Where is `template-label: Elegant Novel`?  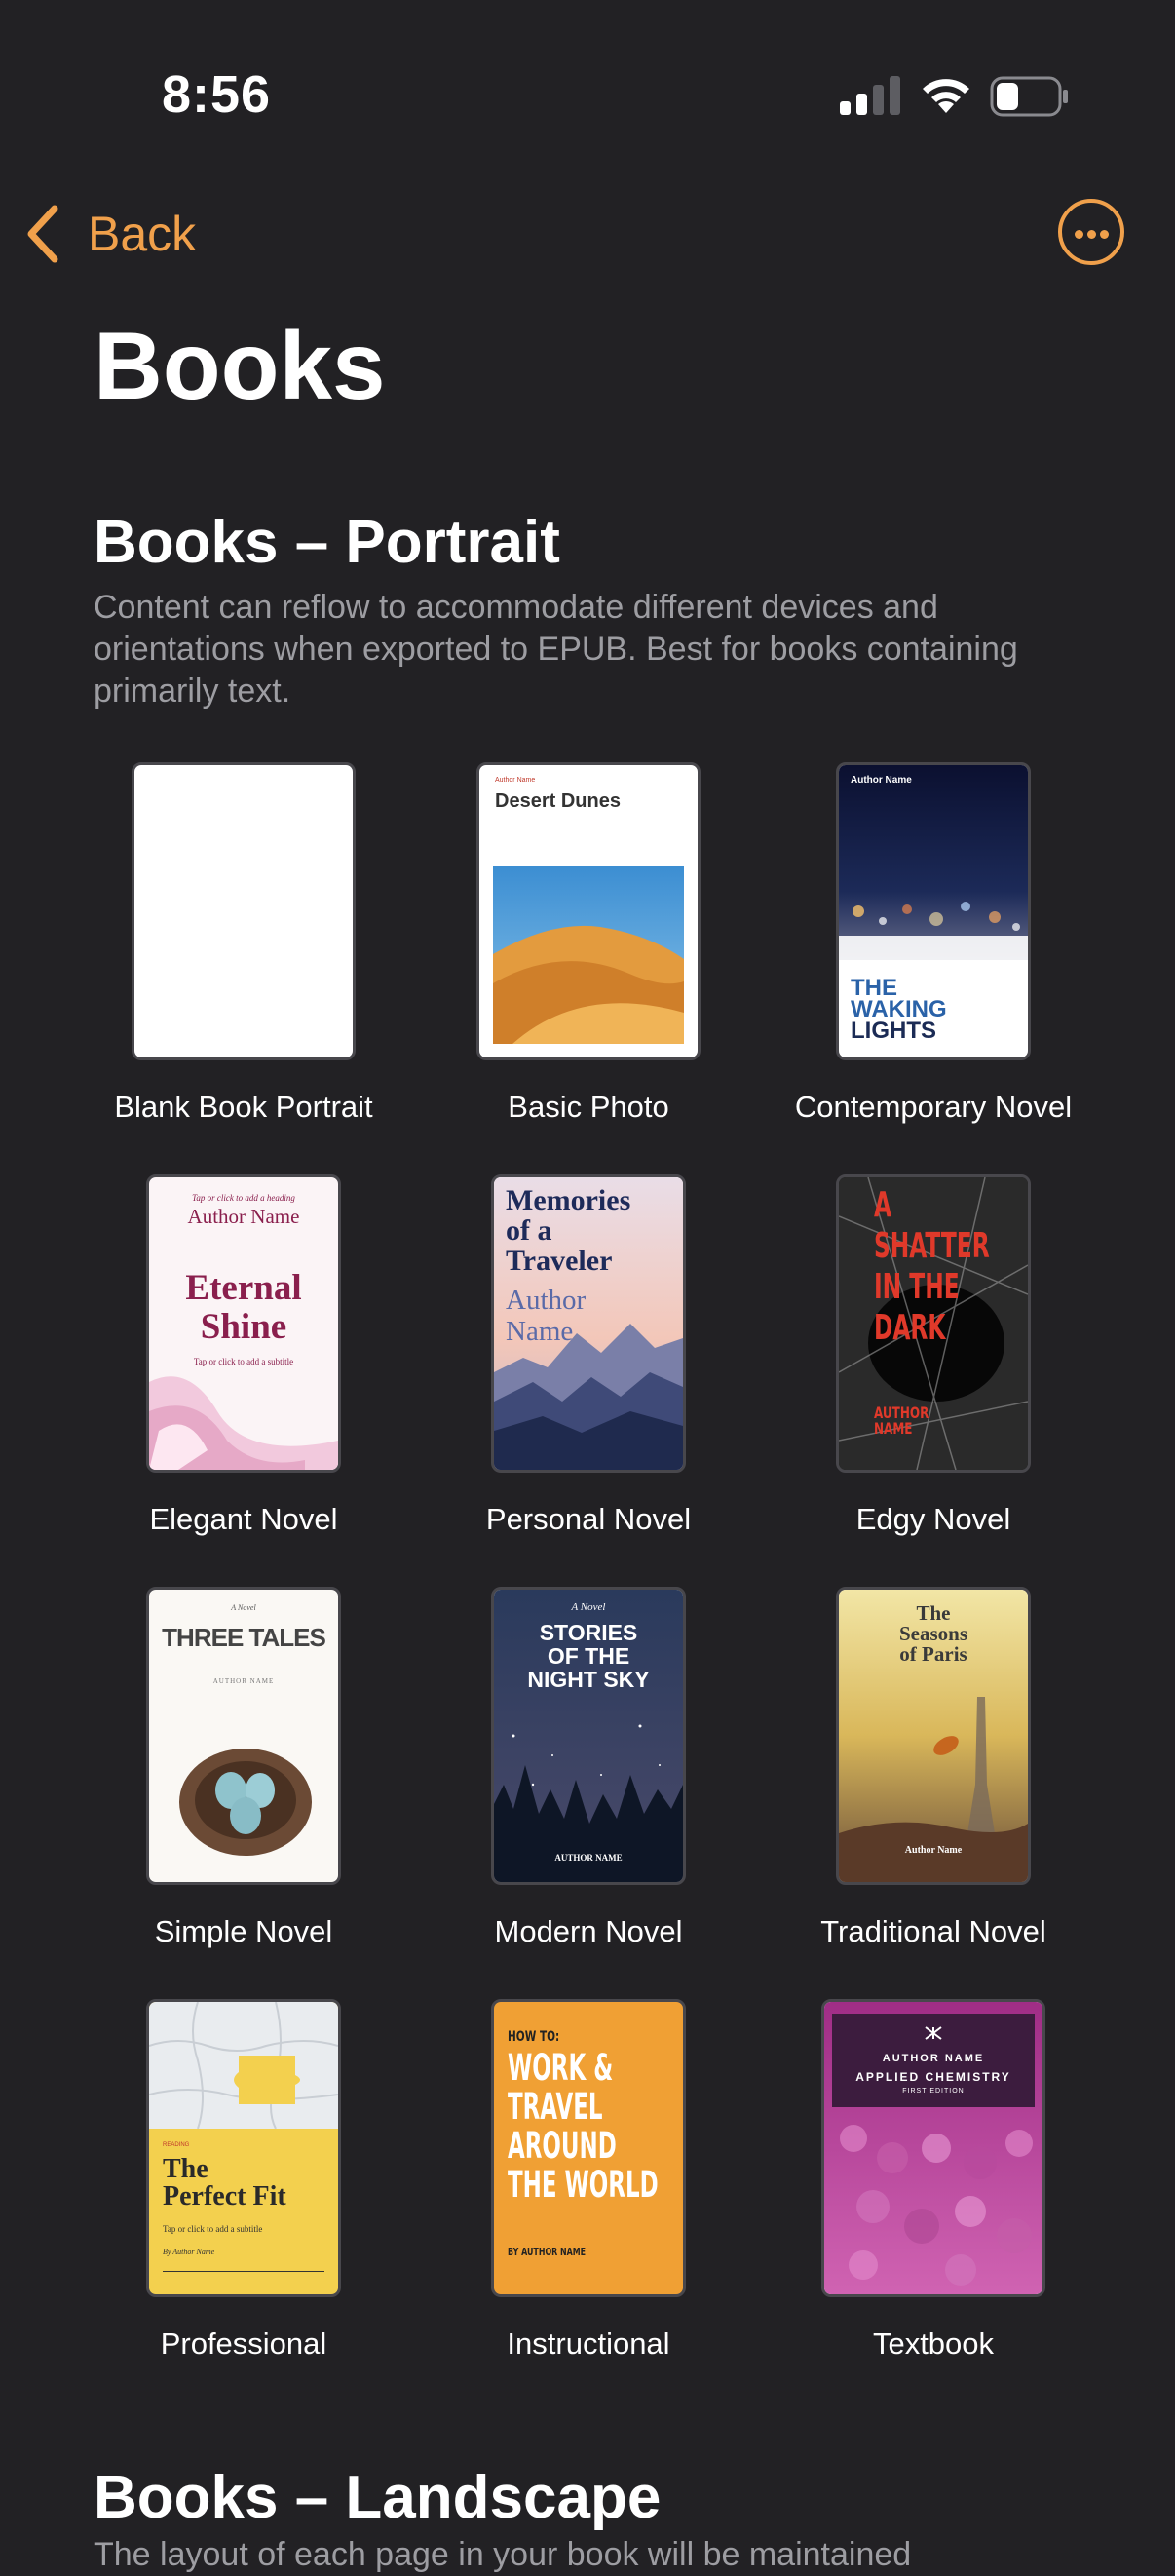 template-label: Elegant Novel is located at coordinates (243, 1519).